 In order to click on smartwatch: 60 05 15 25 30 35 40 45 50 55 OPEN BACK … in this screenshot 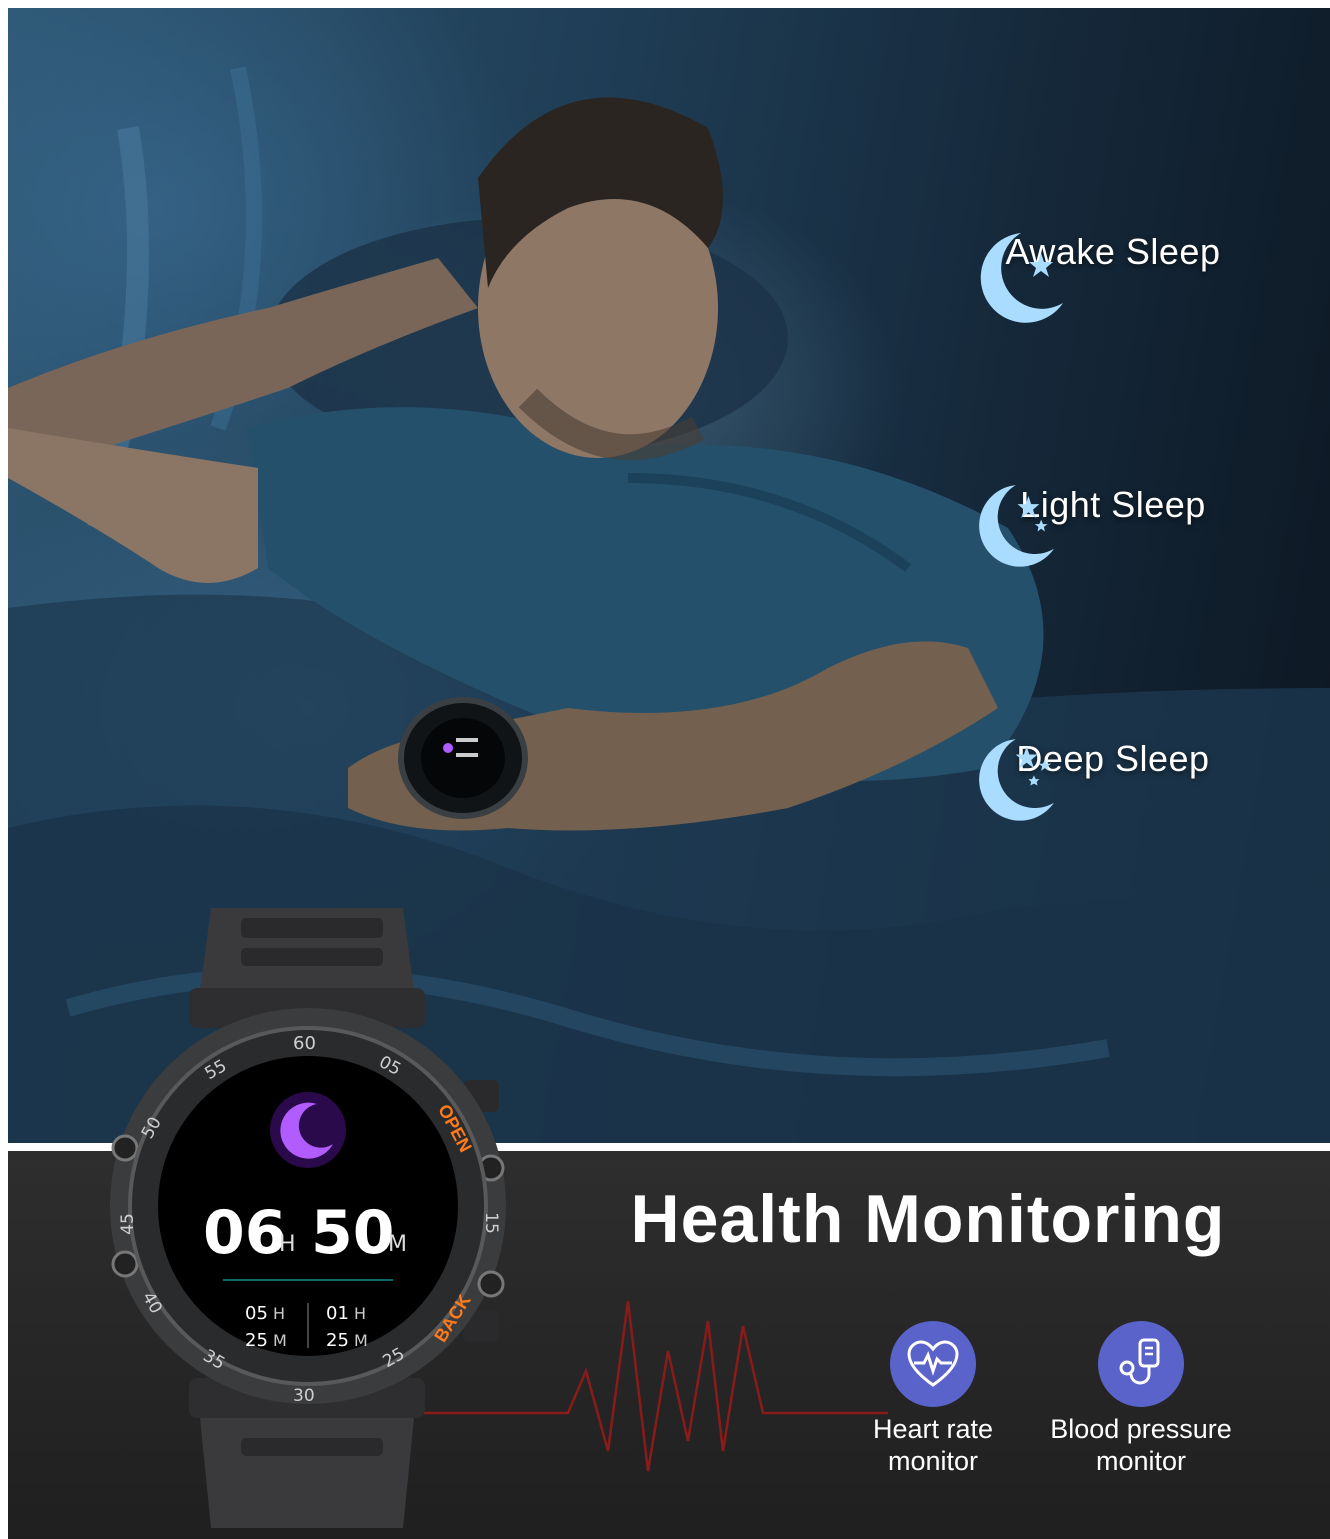, I will do `click(313, 1223)`.